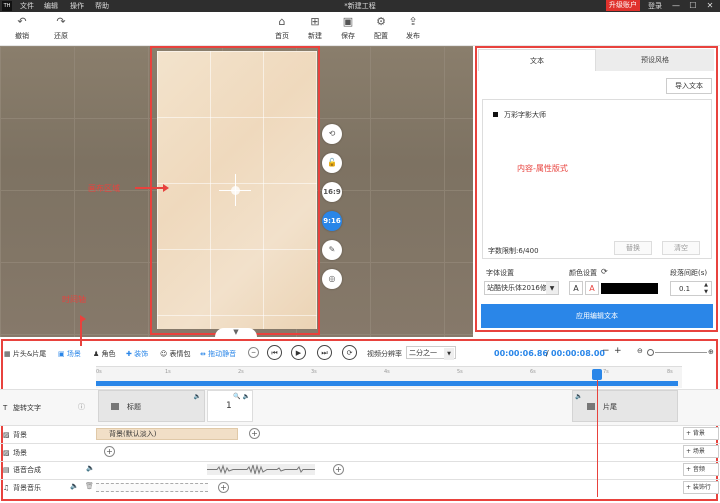  Describe the element at coordinates (61, 21) in the screenshot. I see `redo-icon: ↷` at that location.